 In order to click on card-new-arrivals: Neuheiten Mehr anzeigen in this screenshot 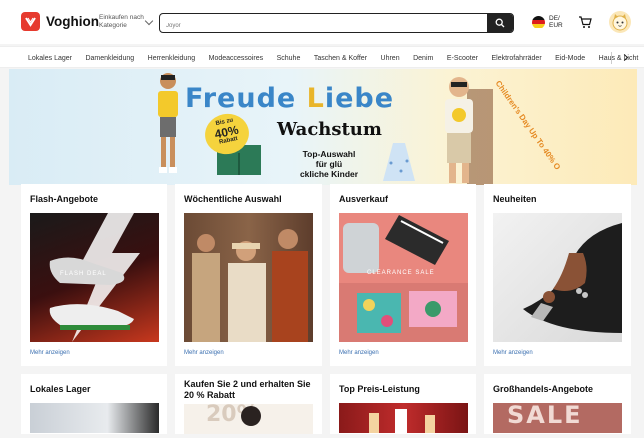, I will do `click(557, 275)`.